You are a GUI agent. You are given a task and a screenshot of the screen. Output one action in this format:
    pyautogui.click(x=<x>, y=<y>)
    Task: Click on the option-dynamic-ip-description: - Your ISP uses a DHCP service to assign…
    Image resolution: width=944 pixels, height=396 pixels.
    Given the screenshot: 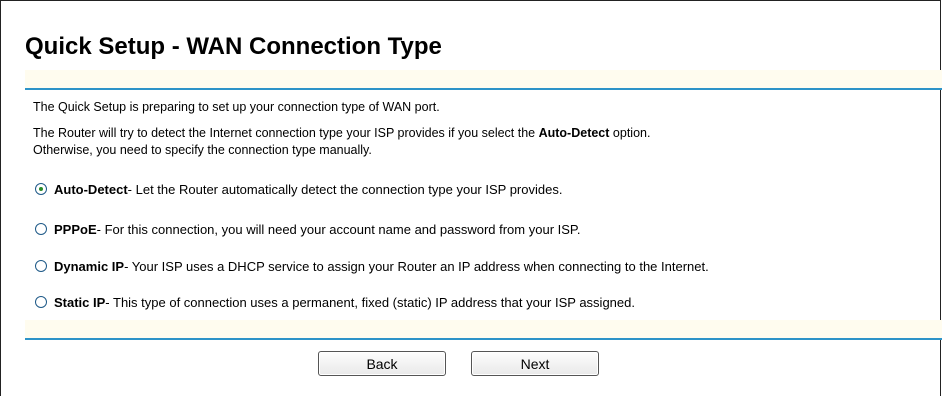 What is the action you would take?
    pyautogui.click(x=416, y=266)
    